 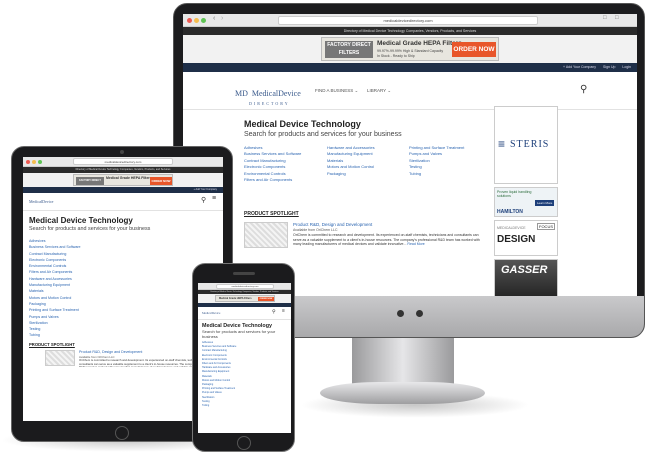 What do you see at coordinates (609, 67) in the screenshot?
I see `sign-up-link: Sign Up` at bounding box center [609, 67].